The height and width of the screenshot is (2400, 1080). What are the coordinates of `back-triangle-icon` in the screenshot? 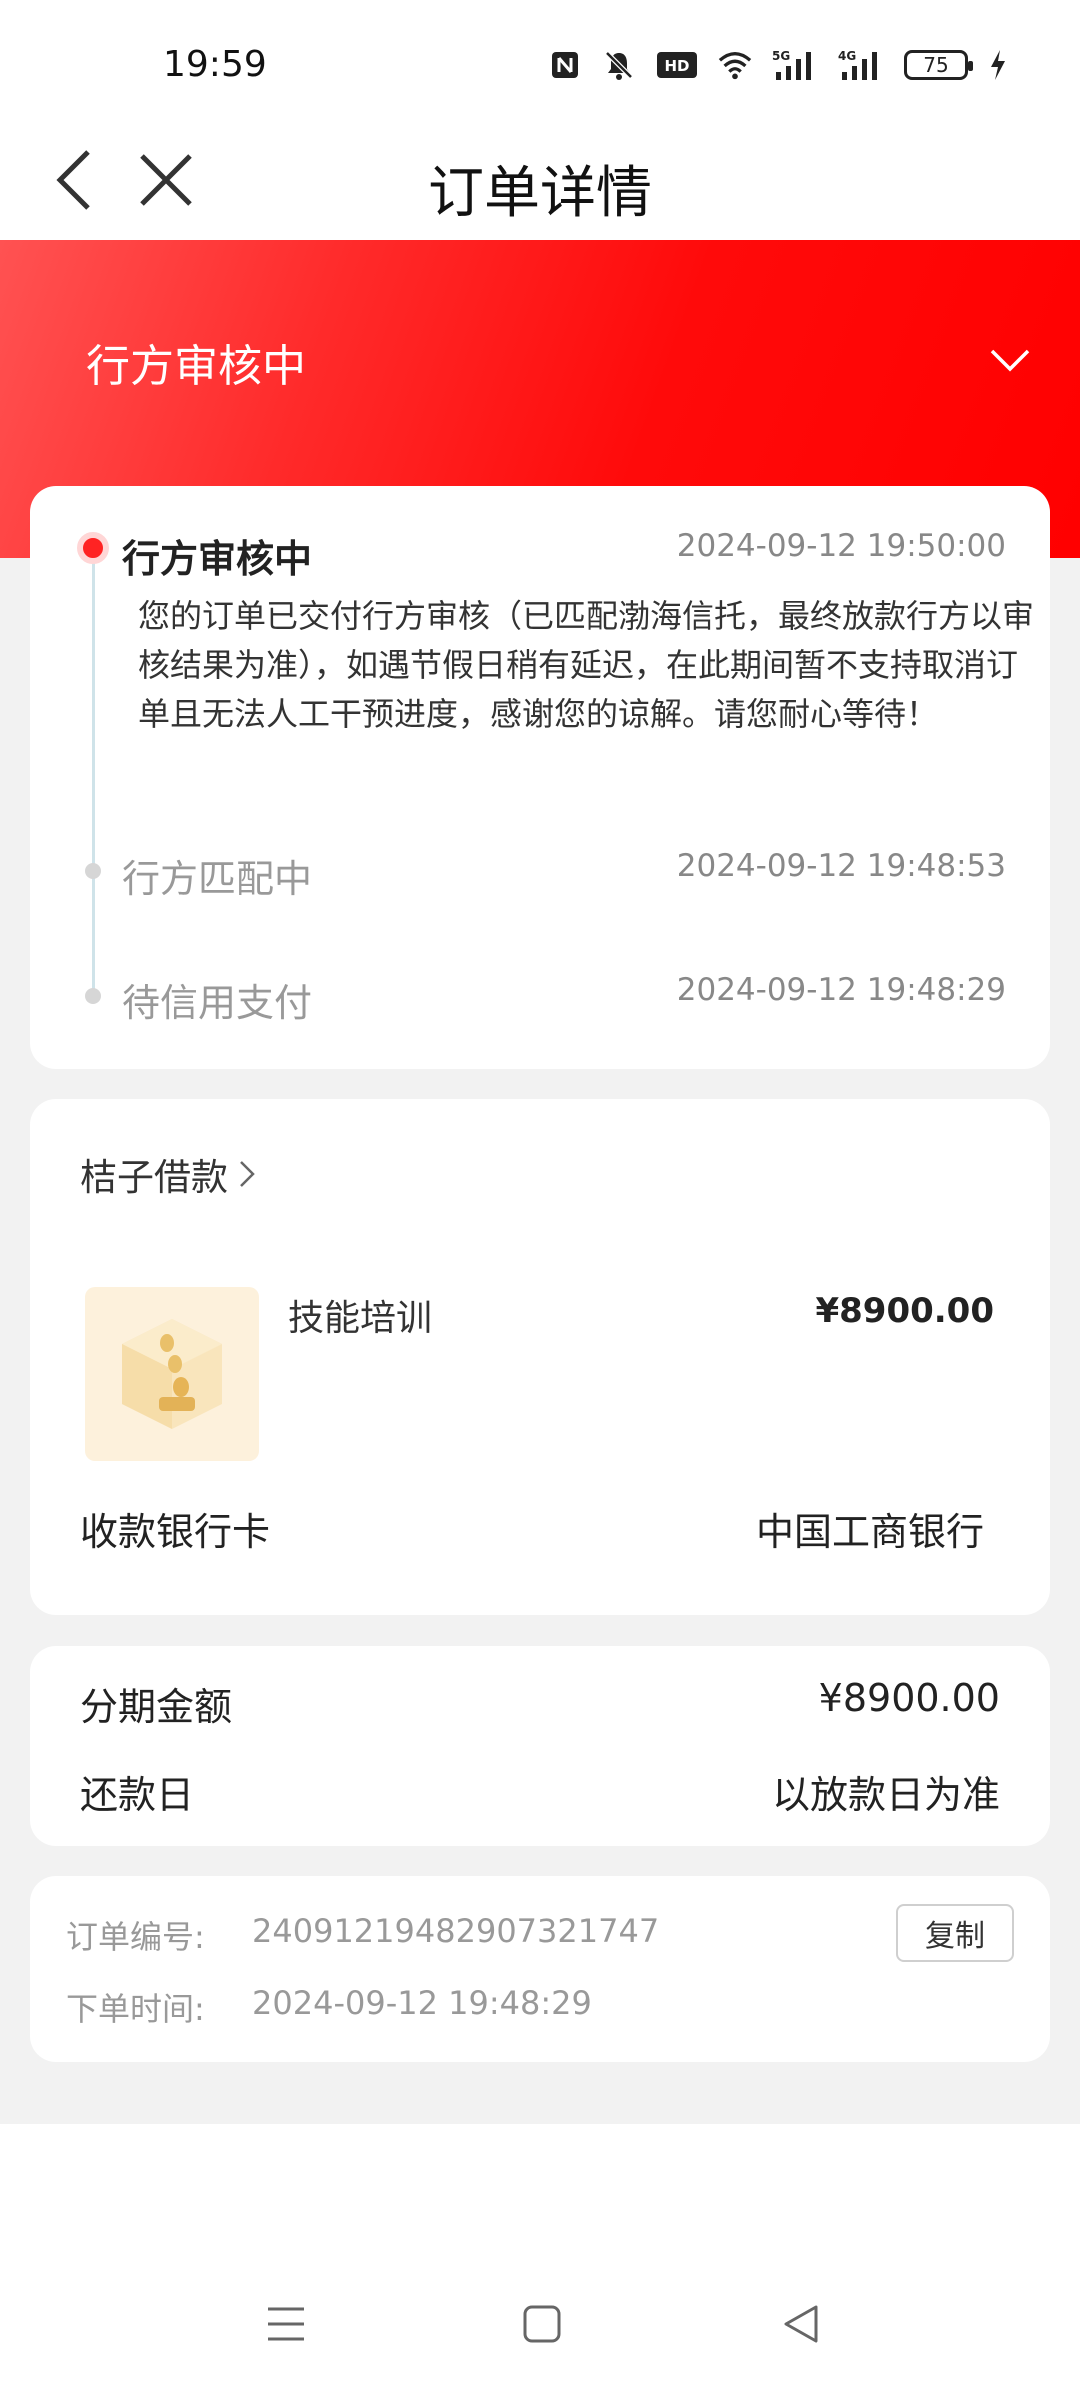 It's located at (801, 2324).